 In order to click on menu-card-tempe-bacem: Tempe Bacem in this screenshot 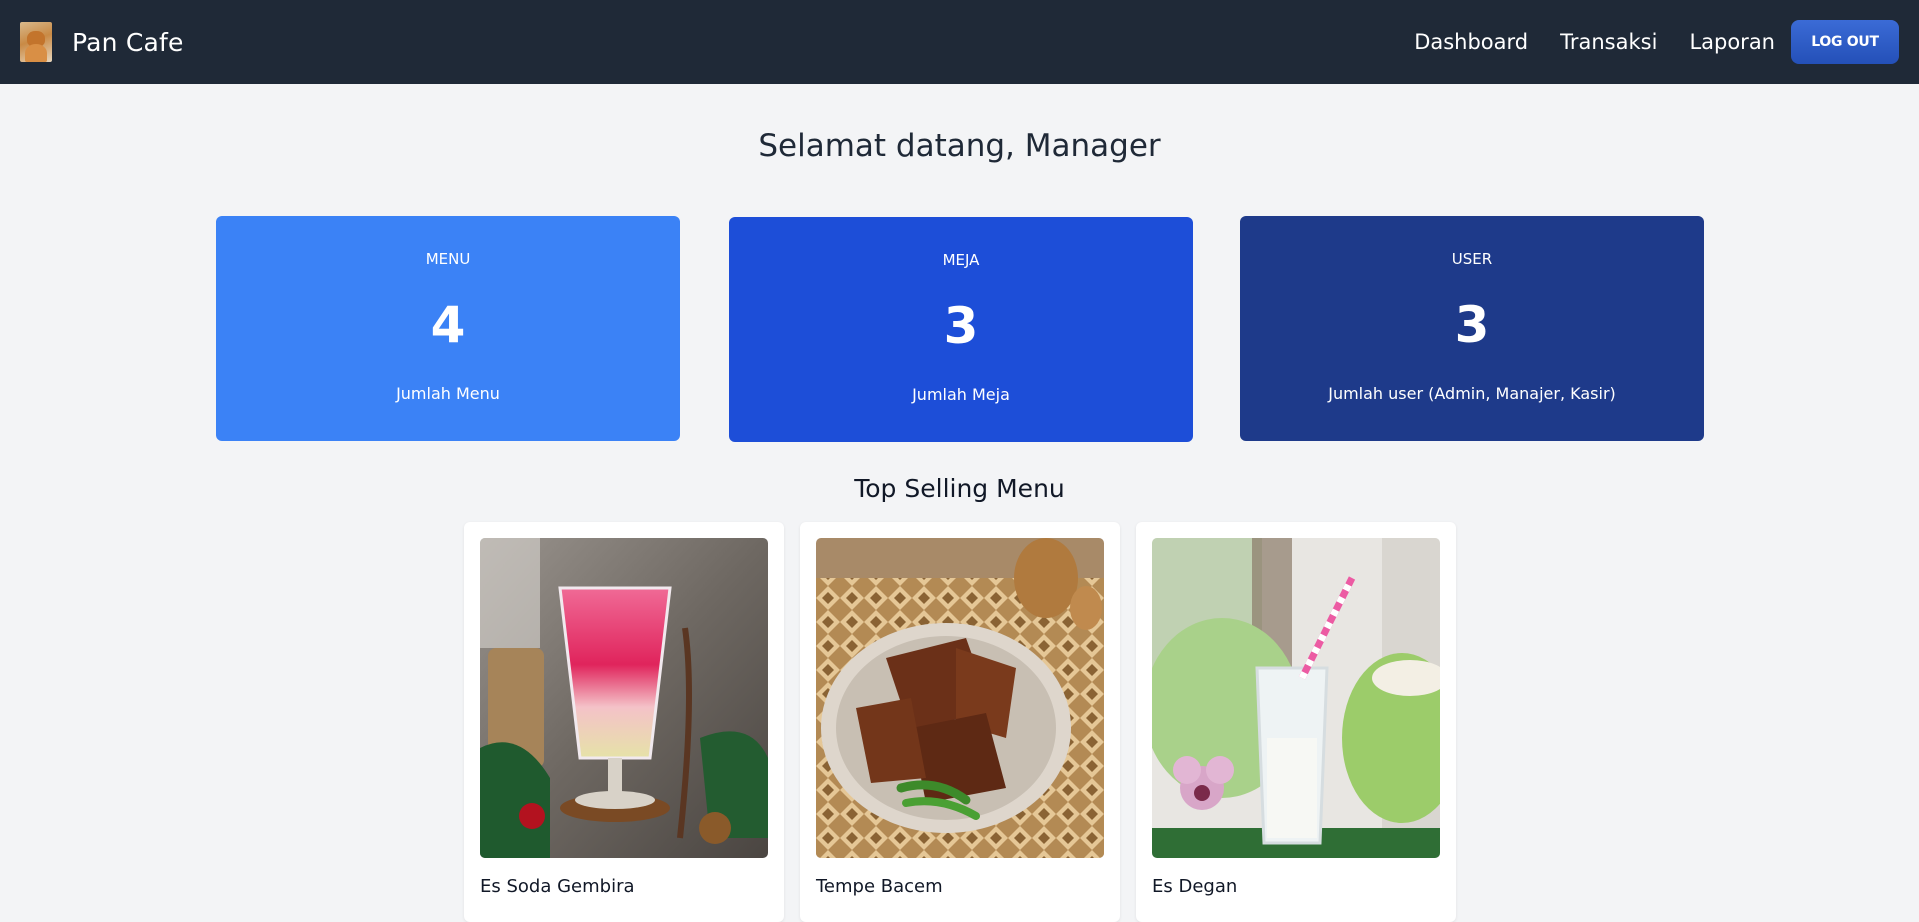, I will do `click(960, 722)`.